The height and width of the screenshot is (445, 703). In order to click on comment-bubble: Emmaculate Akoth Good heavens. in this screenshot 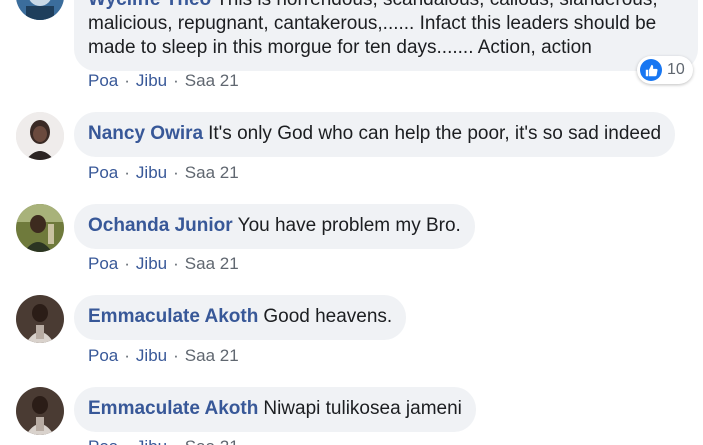, I will do `click(240, 317)`.